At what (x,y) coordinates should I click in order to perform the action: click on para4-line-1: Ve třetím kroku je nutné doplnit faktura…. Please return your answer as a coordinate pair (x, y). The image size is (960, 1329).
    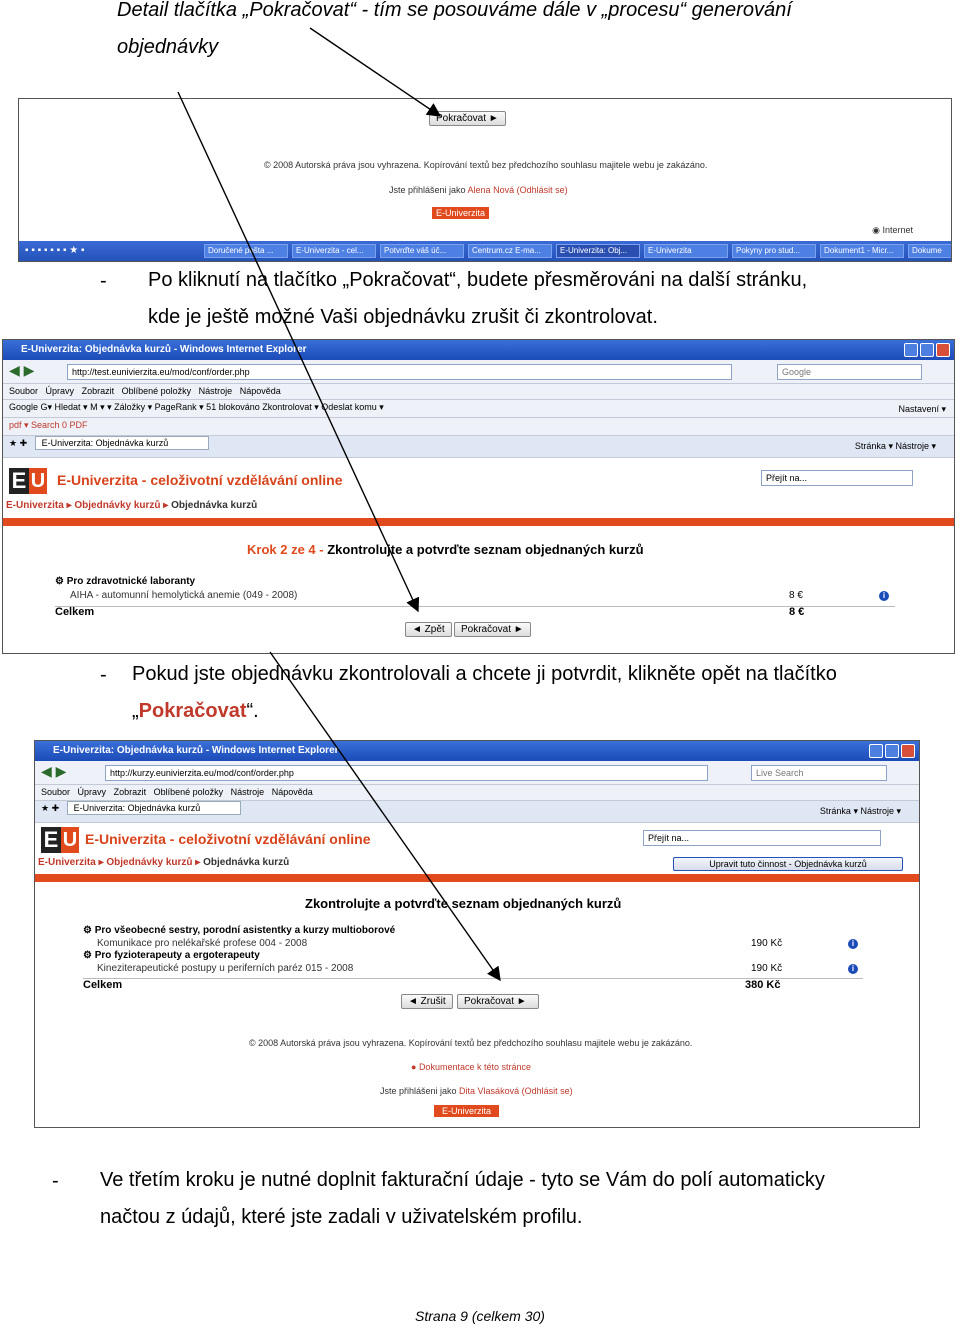
    Looking at the image, I should click on (462, 1180).